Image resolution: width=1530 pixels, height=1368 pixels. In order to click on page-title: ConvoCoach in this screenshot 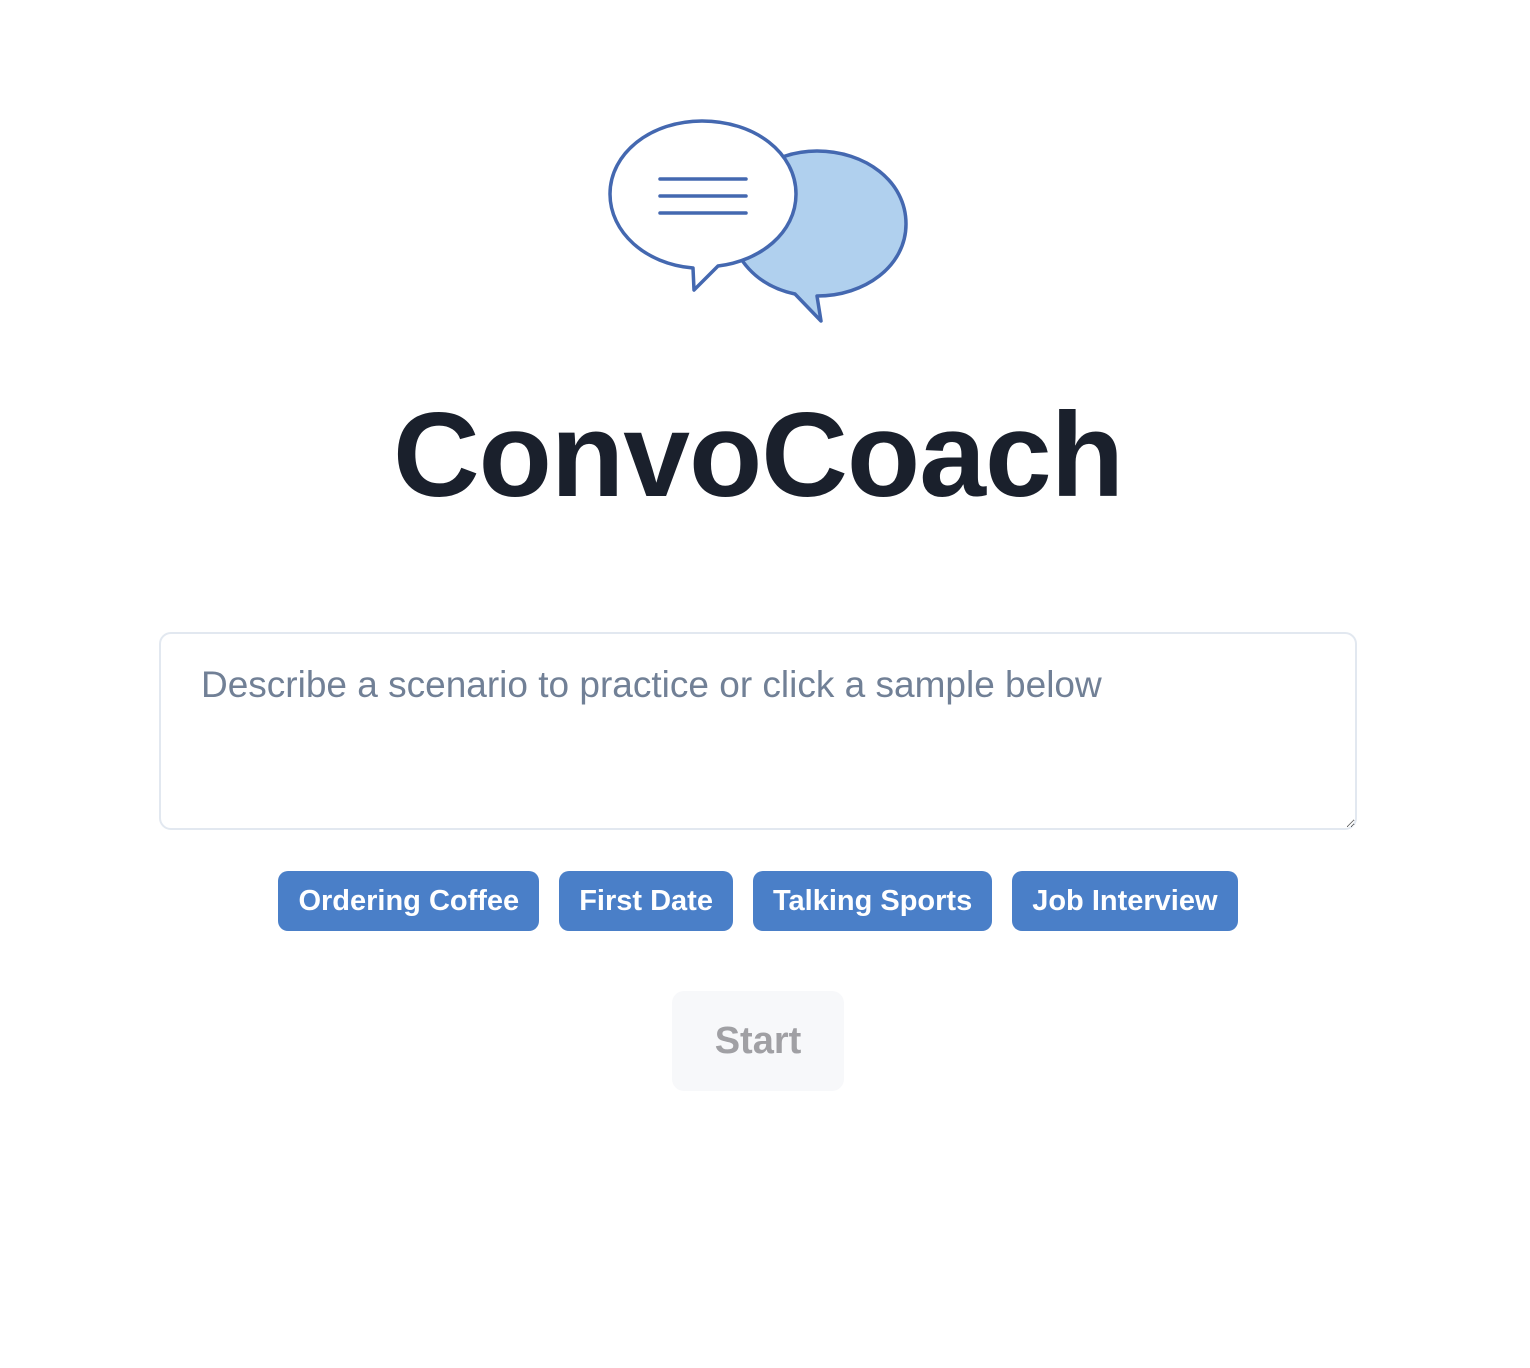, I will do `click(758, 455)`.